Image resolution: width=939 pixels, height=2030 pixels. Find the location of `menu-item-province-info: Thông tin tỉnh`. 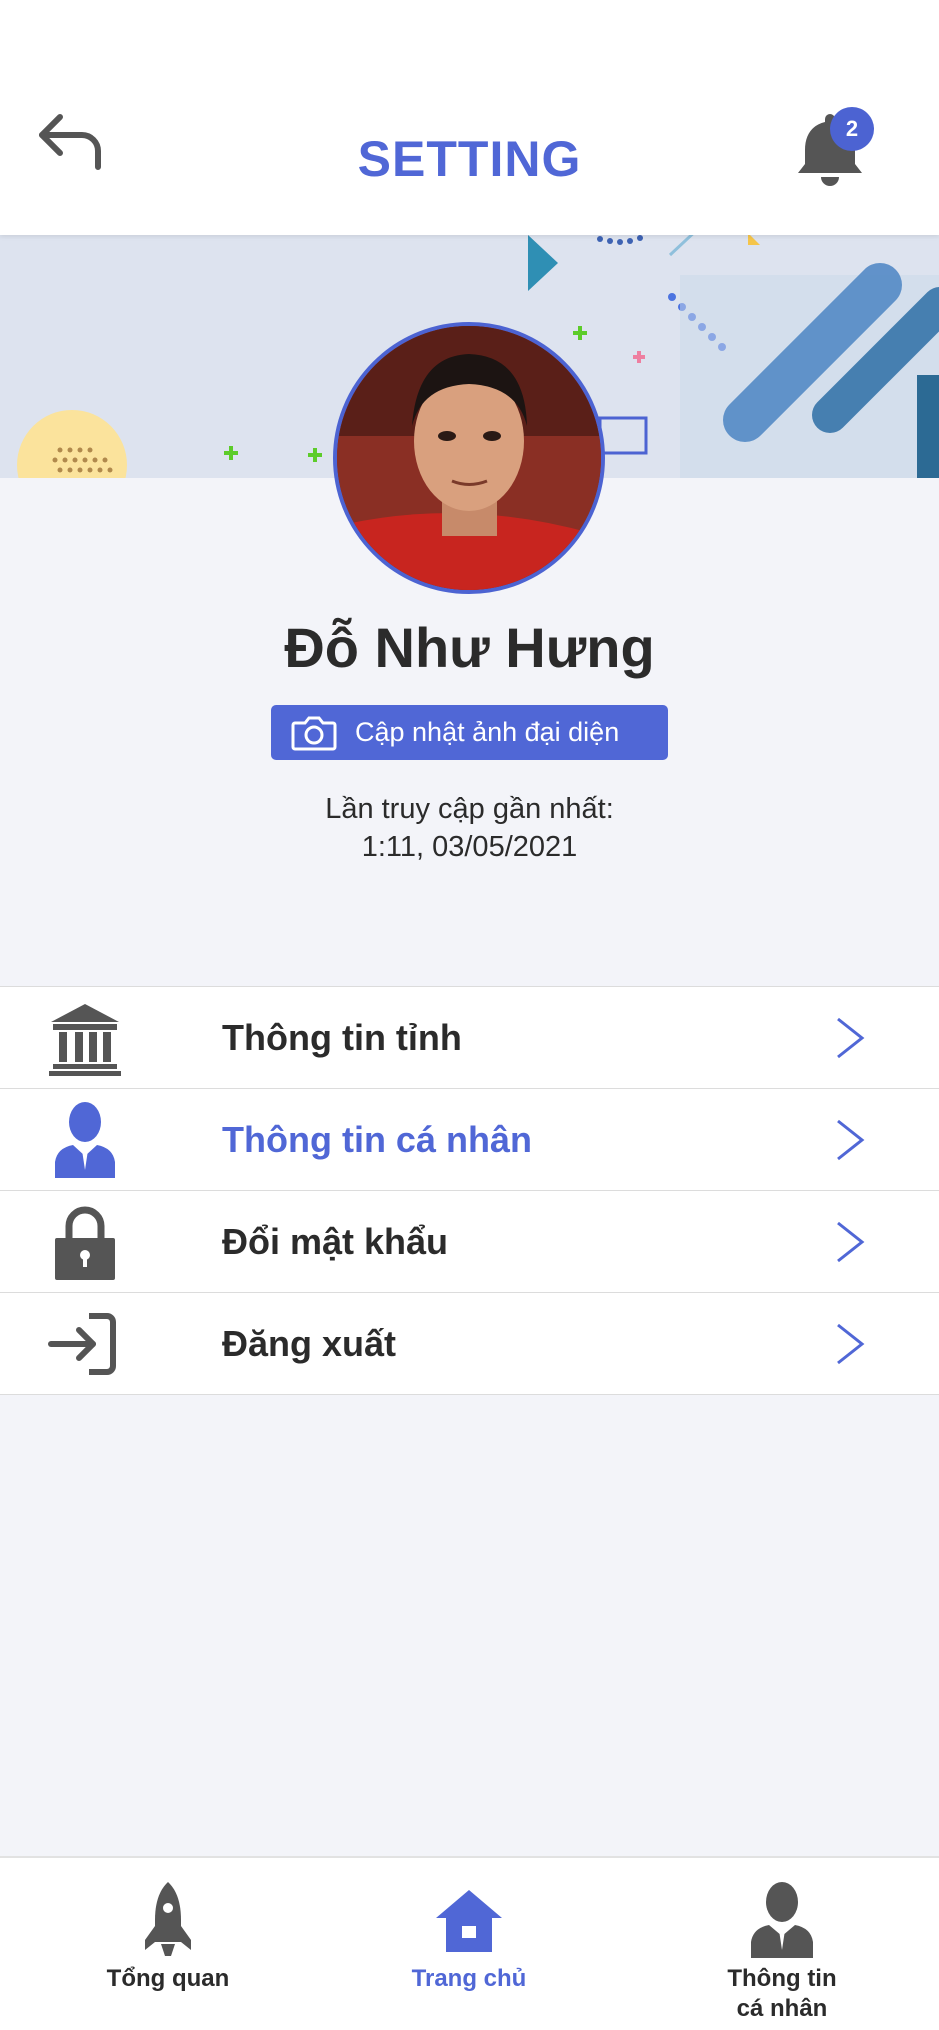

menu-item-province-info: Thông tin tỉnh is located at coordinates (469, 1038).